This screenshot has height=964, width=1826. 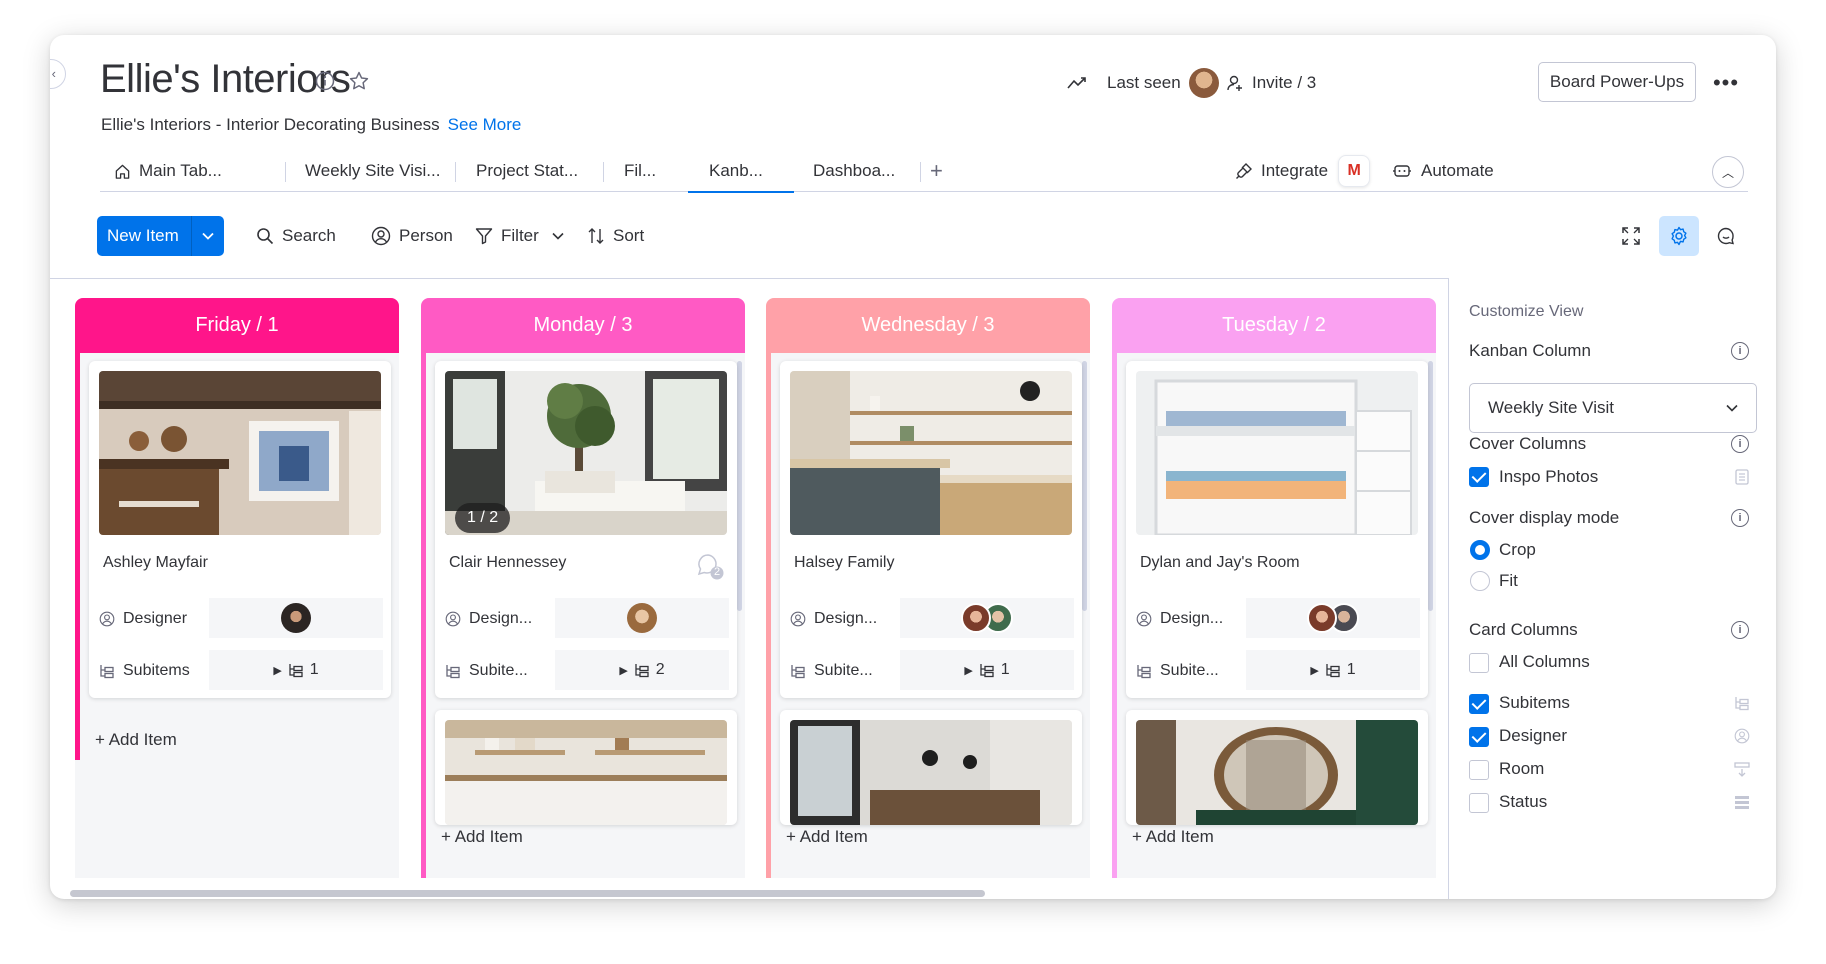 I want to click on card-title: Ashley Mayfair, so click(x=155, y=563).